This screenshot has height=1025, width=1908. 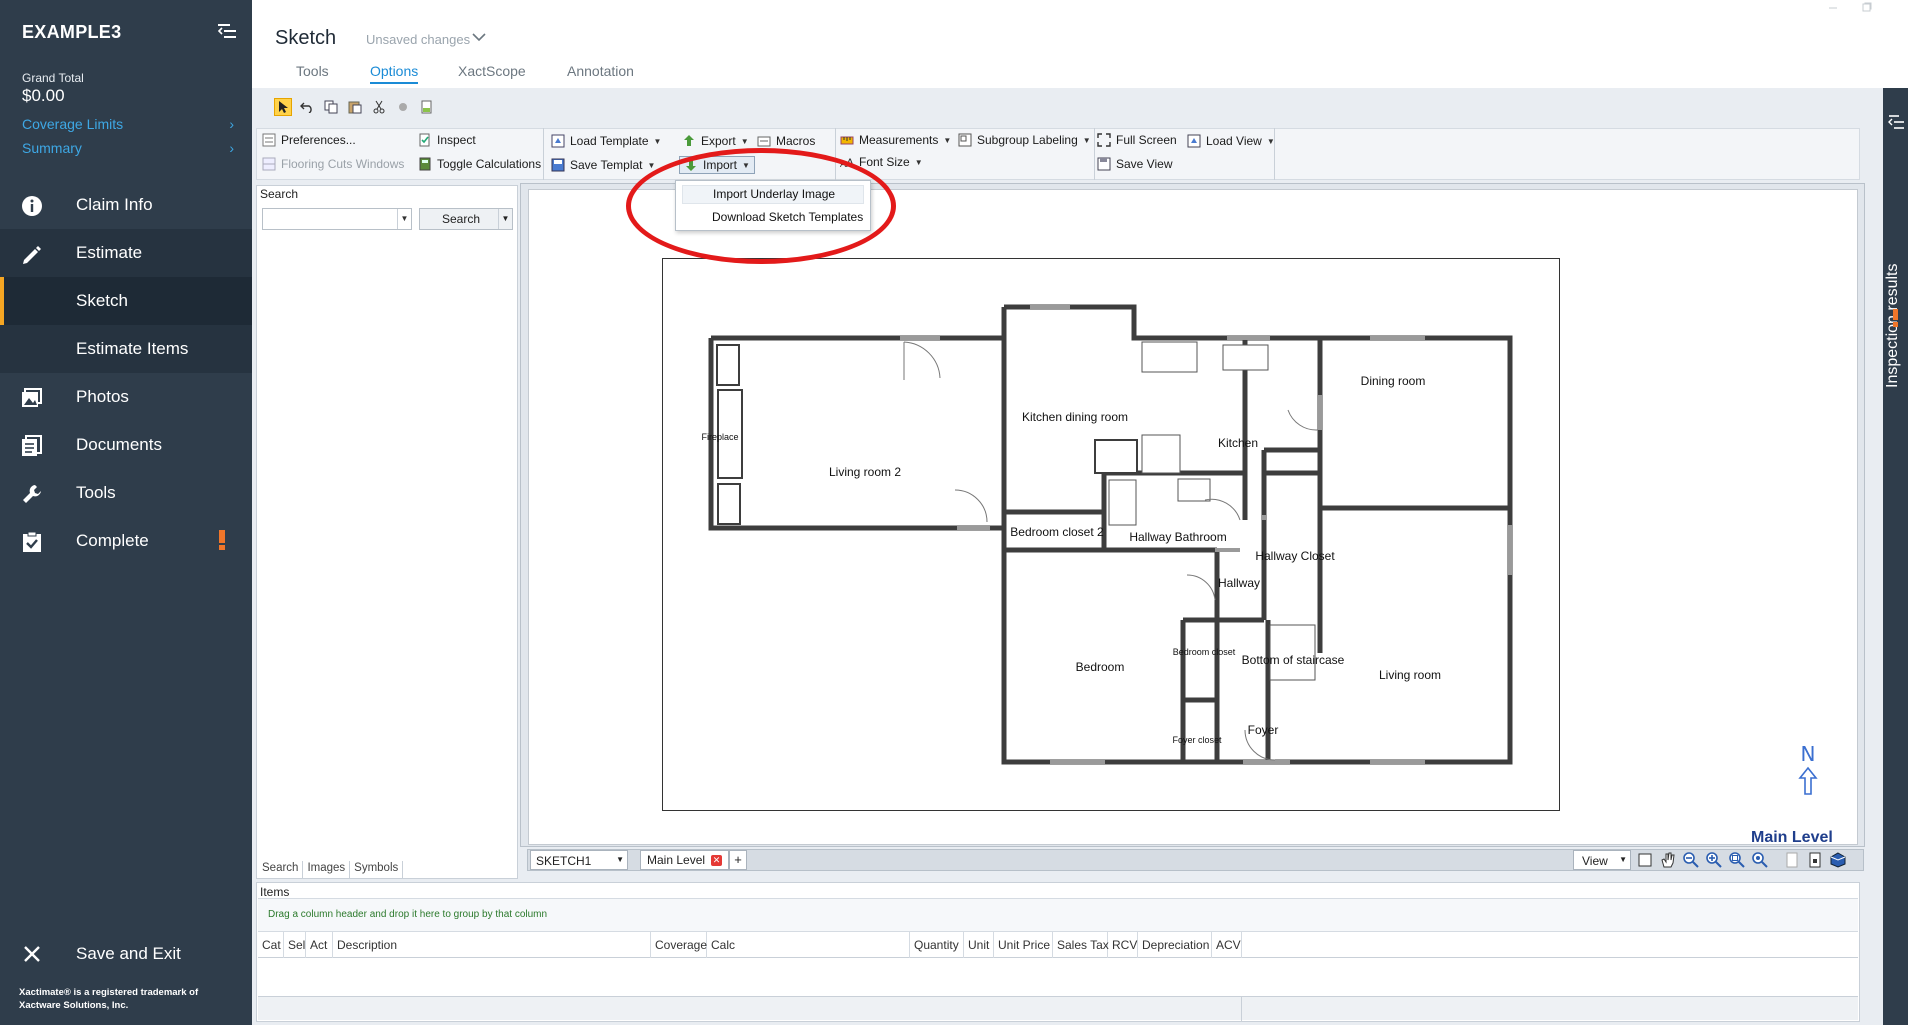 What do you see at coordinates (269, 164) in the screenshot?
I see `flooring-cuts-icon` at bounding box center [269, 164].